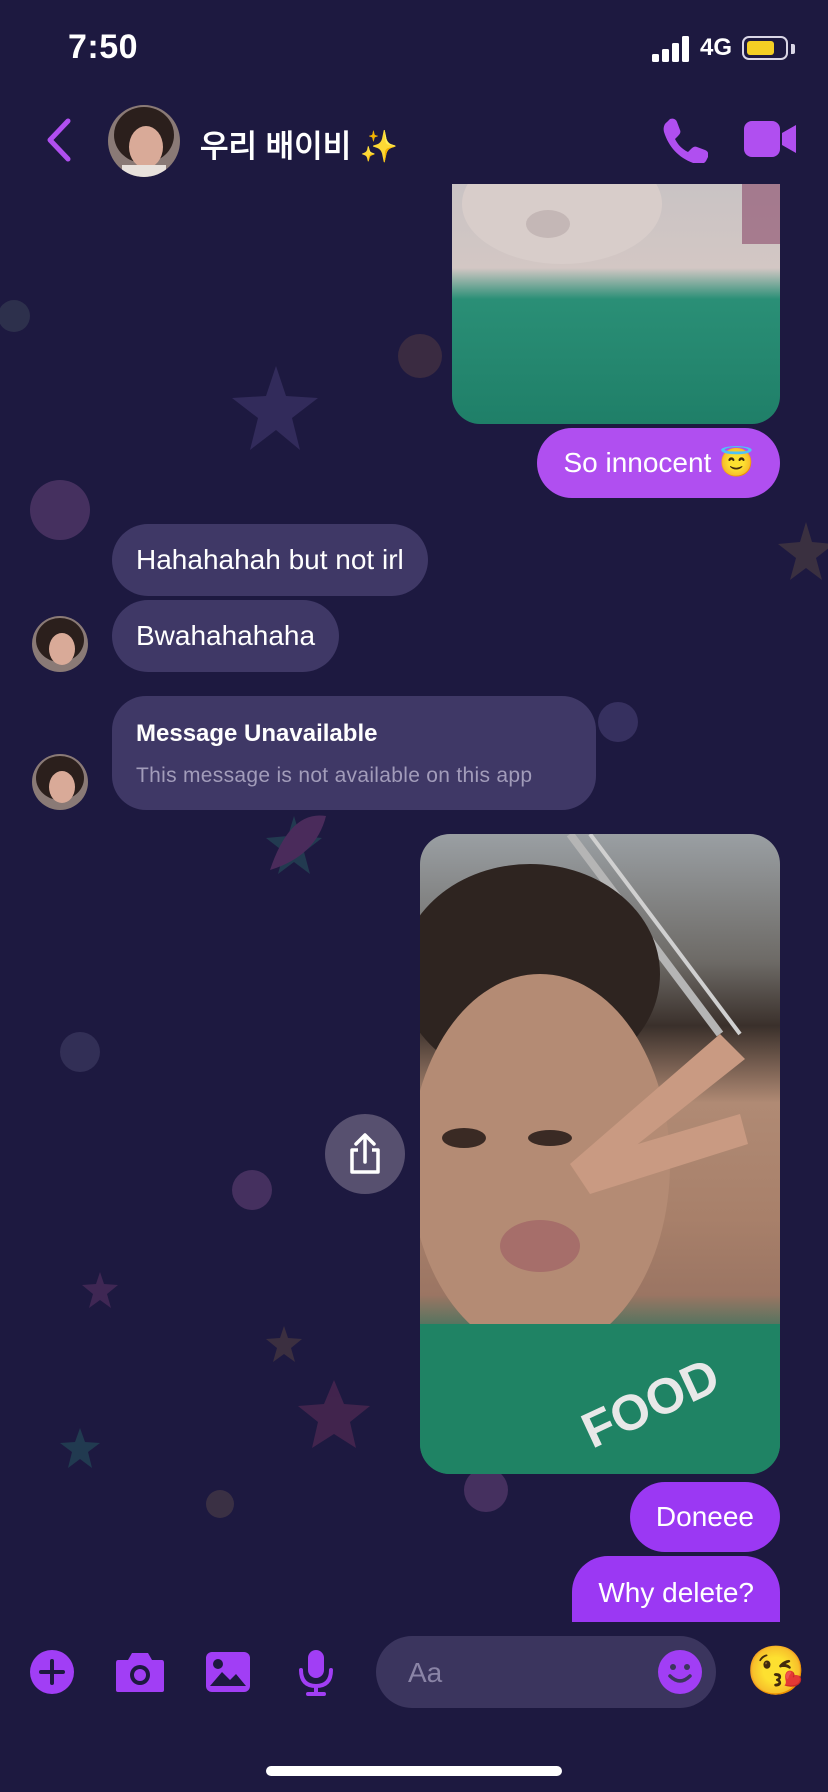 Image resolution: width=828 pixels, height=1792 pixels. Describe the element at coordinates (776, 1672) in the screenshot. I see `quick-reaction-emoji: 😘` at that location.